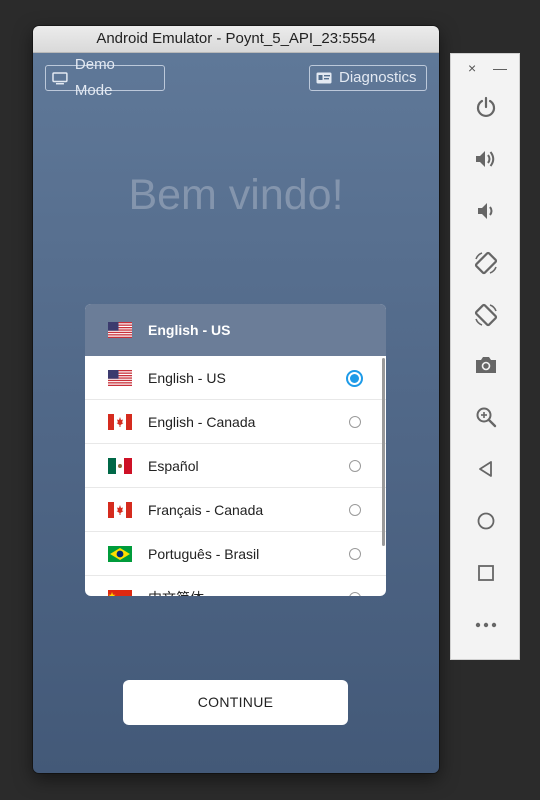 Image resolution: width=540 pixels, height=800 pixels. Describe the element at coordinates (94, 77) in the screenshot. I see `demo-mode-label: Demo Mode` at that location.